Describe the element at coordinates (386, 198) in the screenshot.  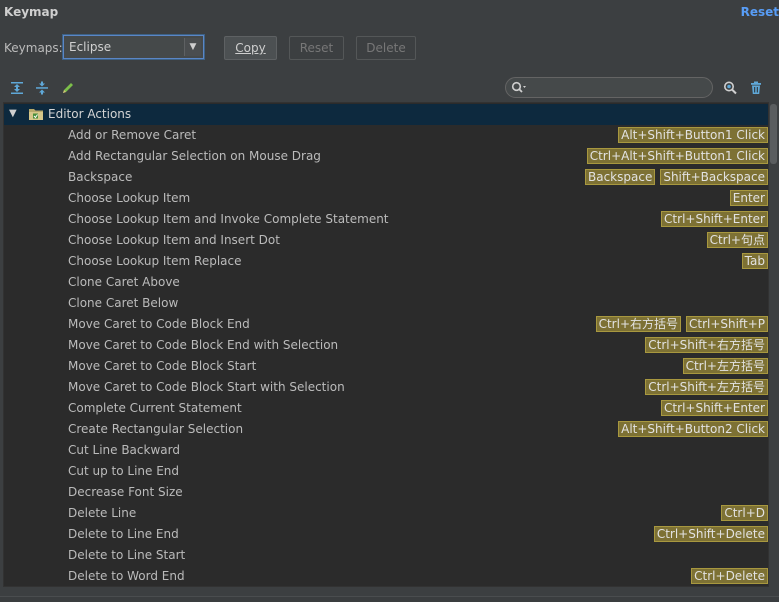
I see `table-row: Choose Lookup Item Enter` at that location.